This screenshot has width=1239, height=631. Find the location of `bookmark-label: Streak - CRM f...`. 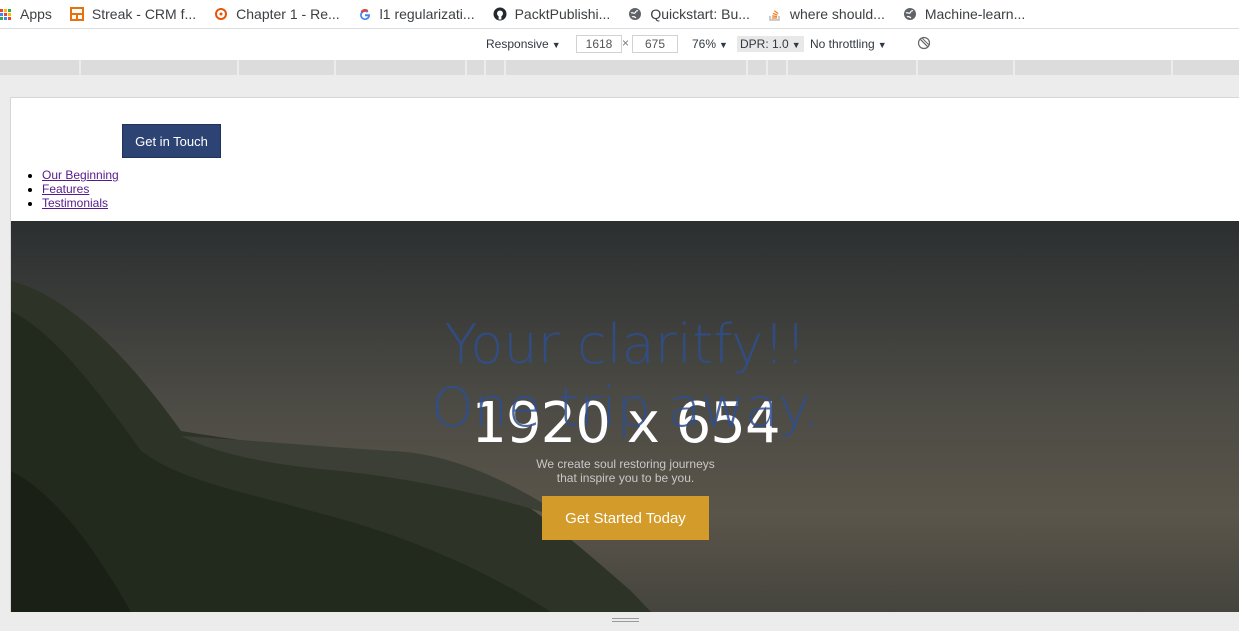

bookmark-label: Streak - CRM f... is located at coordinates (144, 14).